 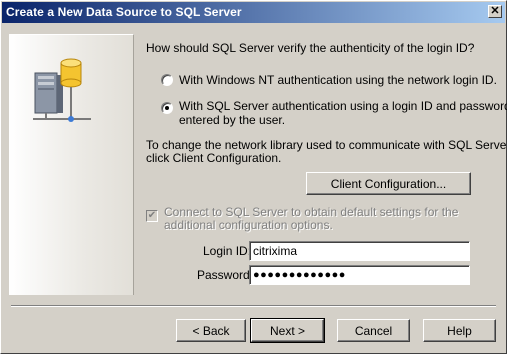 What do you see at coordinates (253, 306) in the screenshot?
I see `button-separator` at bounding box center [253, 306].